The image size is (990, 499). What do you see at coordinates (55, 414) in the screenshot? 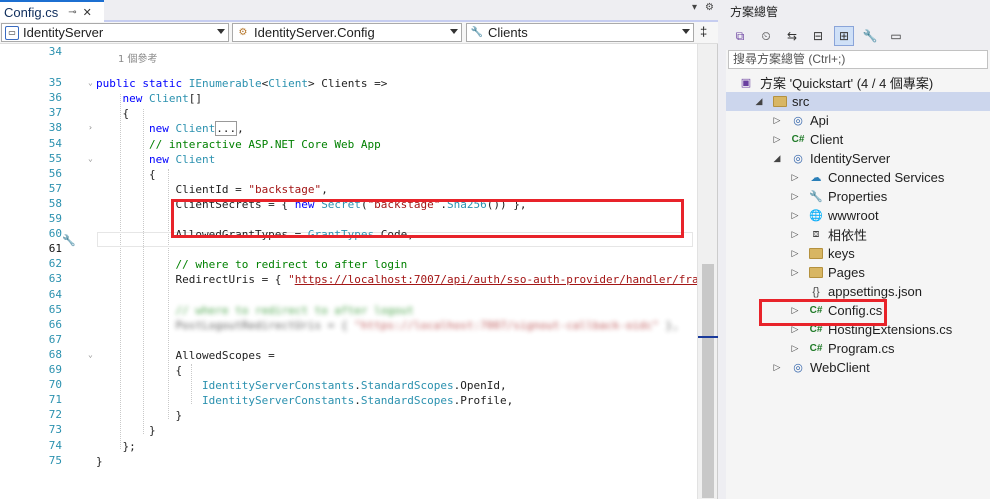
I see `line-number: 72` at bounding box center [55, 414].